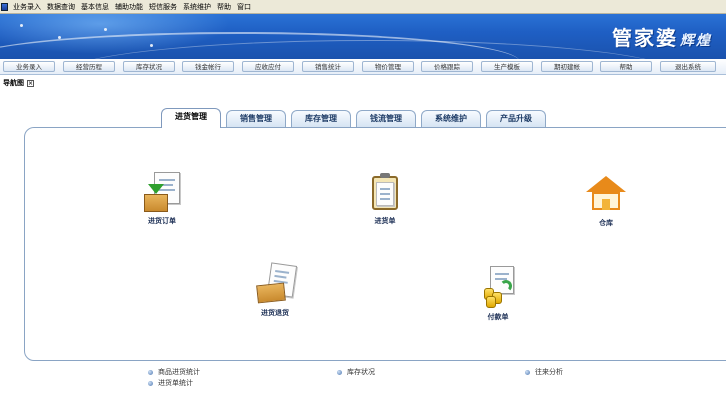 The width and height of the screenshot is (726, 400). I want to click on payment-voucher-icon, so click(498, 288).